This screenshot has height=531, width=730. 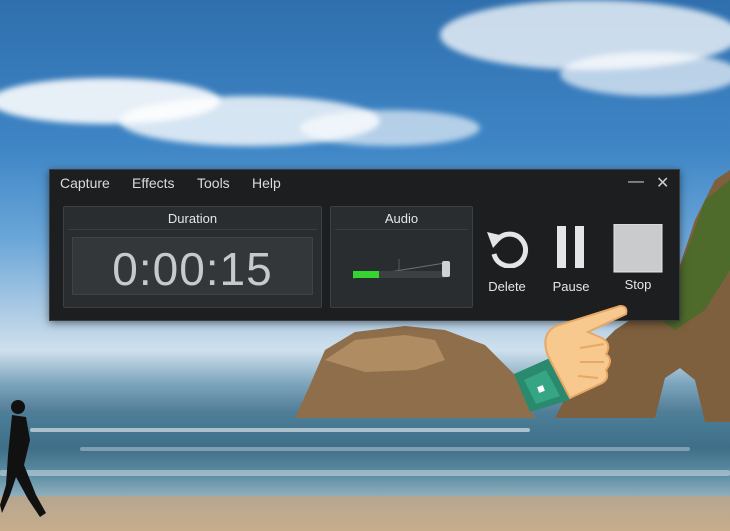 I want to click on menu-bar: Capture Effects Tools Help — ✕, so click(x=364, y=183).